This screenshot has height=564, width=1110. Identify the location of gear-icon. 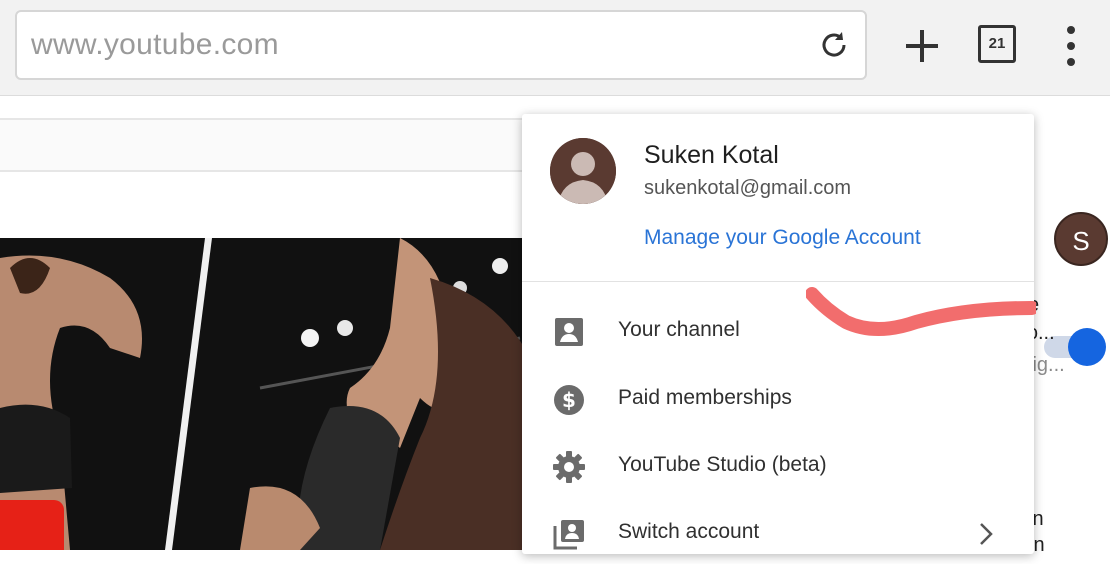
(569, 467).